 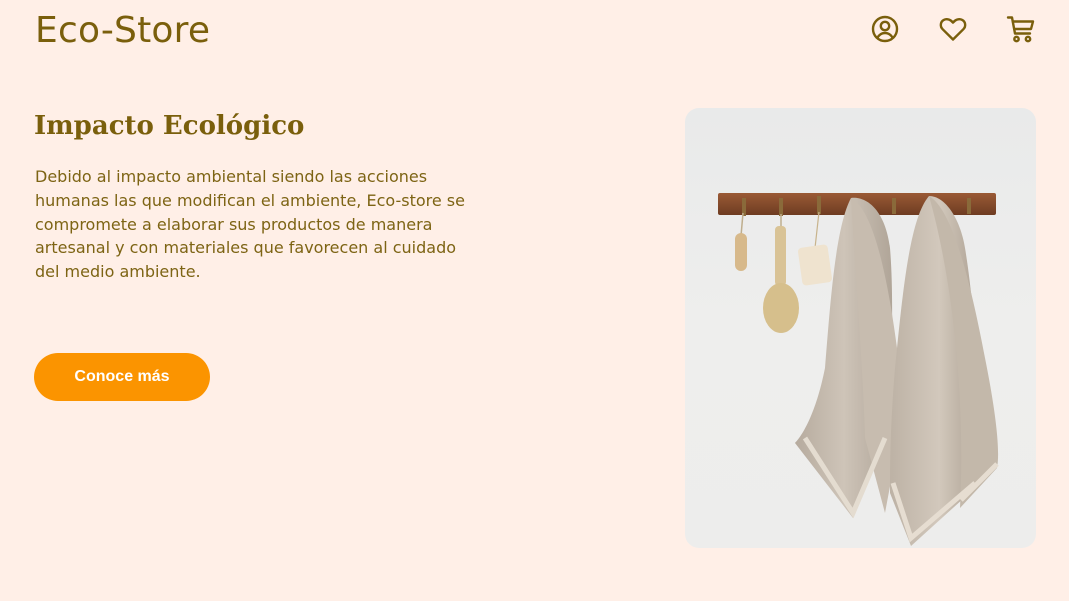 What do you see at coordinates (122, 377) in the screenshot?
I see `conoce-mas-button: Conoce más` at bounding box center [122, 377].